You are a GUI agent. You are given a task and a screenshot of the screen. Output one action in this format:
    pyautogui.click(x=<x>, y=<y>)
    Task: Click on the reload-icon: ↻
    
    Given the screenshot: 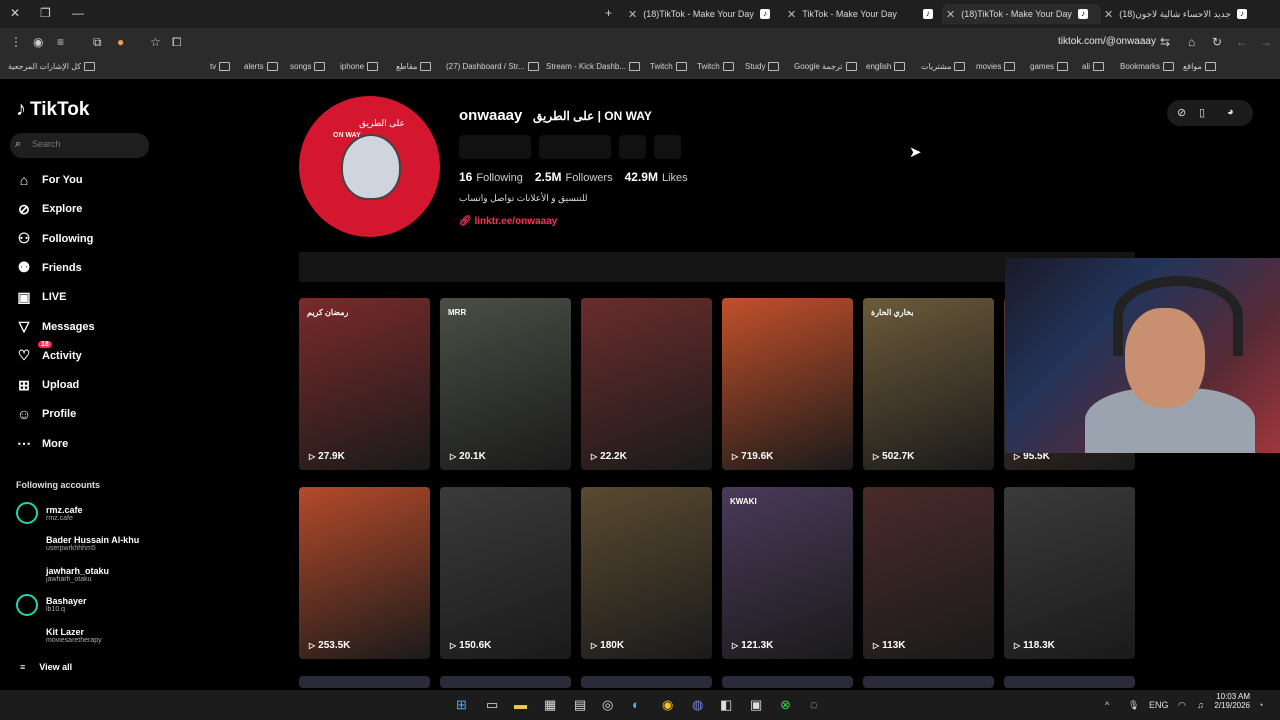 What is the action you would take?
    pyautogui.click(x=1217, y=42)
    